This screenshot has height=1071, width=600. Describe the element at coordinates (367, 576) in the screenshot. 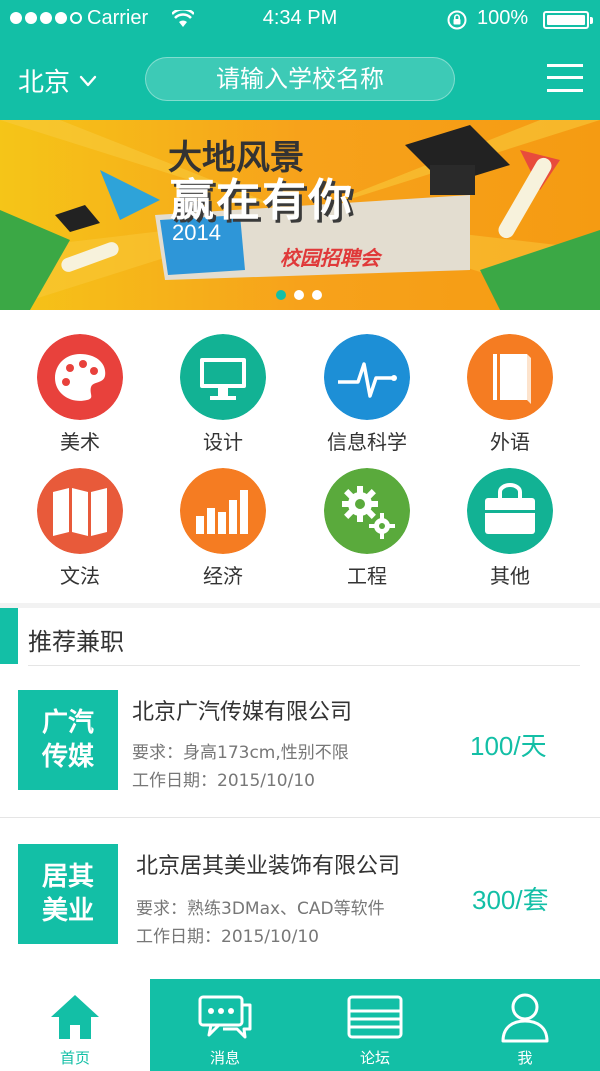

I see `category-label: 工程` at that location.